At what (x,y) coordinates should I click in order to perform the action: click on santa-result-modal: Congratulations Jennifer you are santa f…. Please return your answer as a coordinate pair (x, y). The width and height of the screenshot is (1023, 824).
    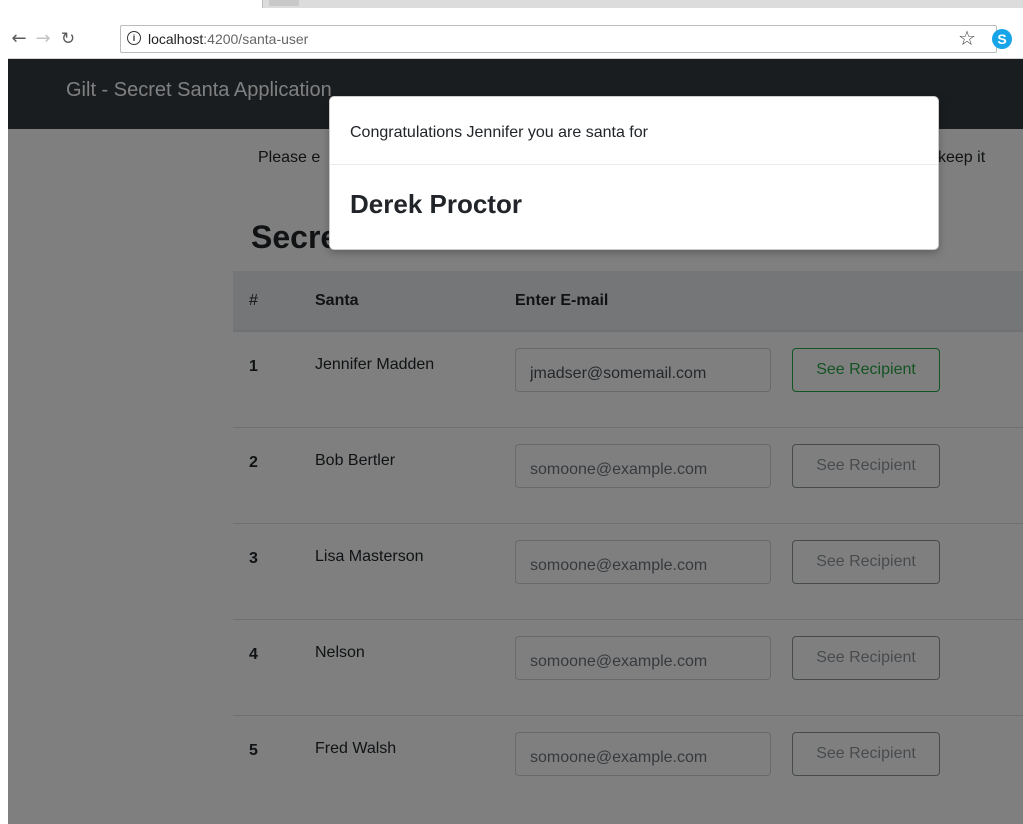
    Looking at the image, I should click on (634, 173).